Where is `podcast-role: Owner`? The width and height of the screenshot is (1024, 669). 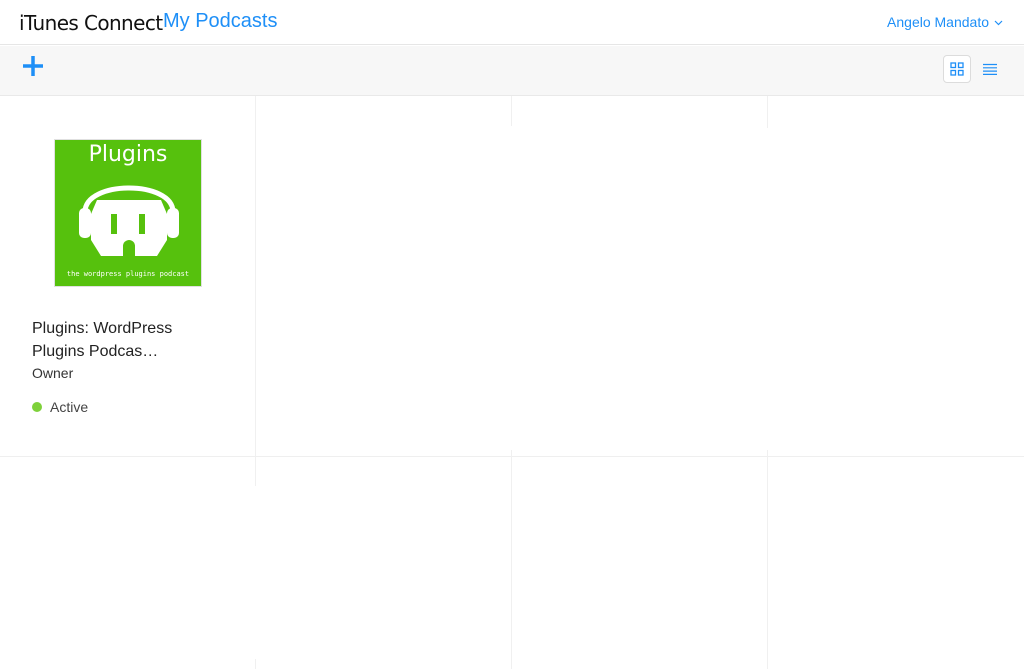
podcast-role: Owner is located at coordinates (53, 373).